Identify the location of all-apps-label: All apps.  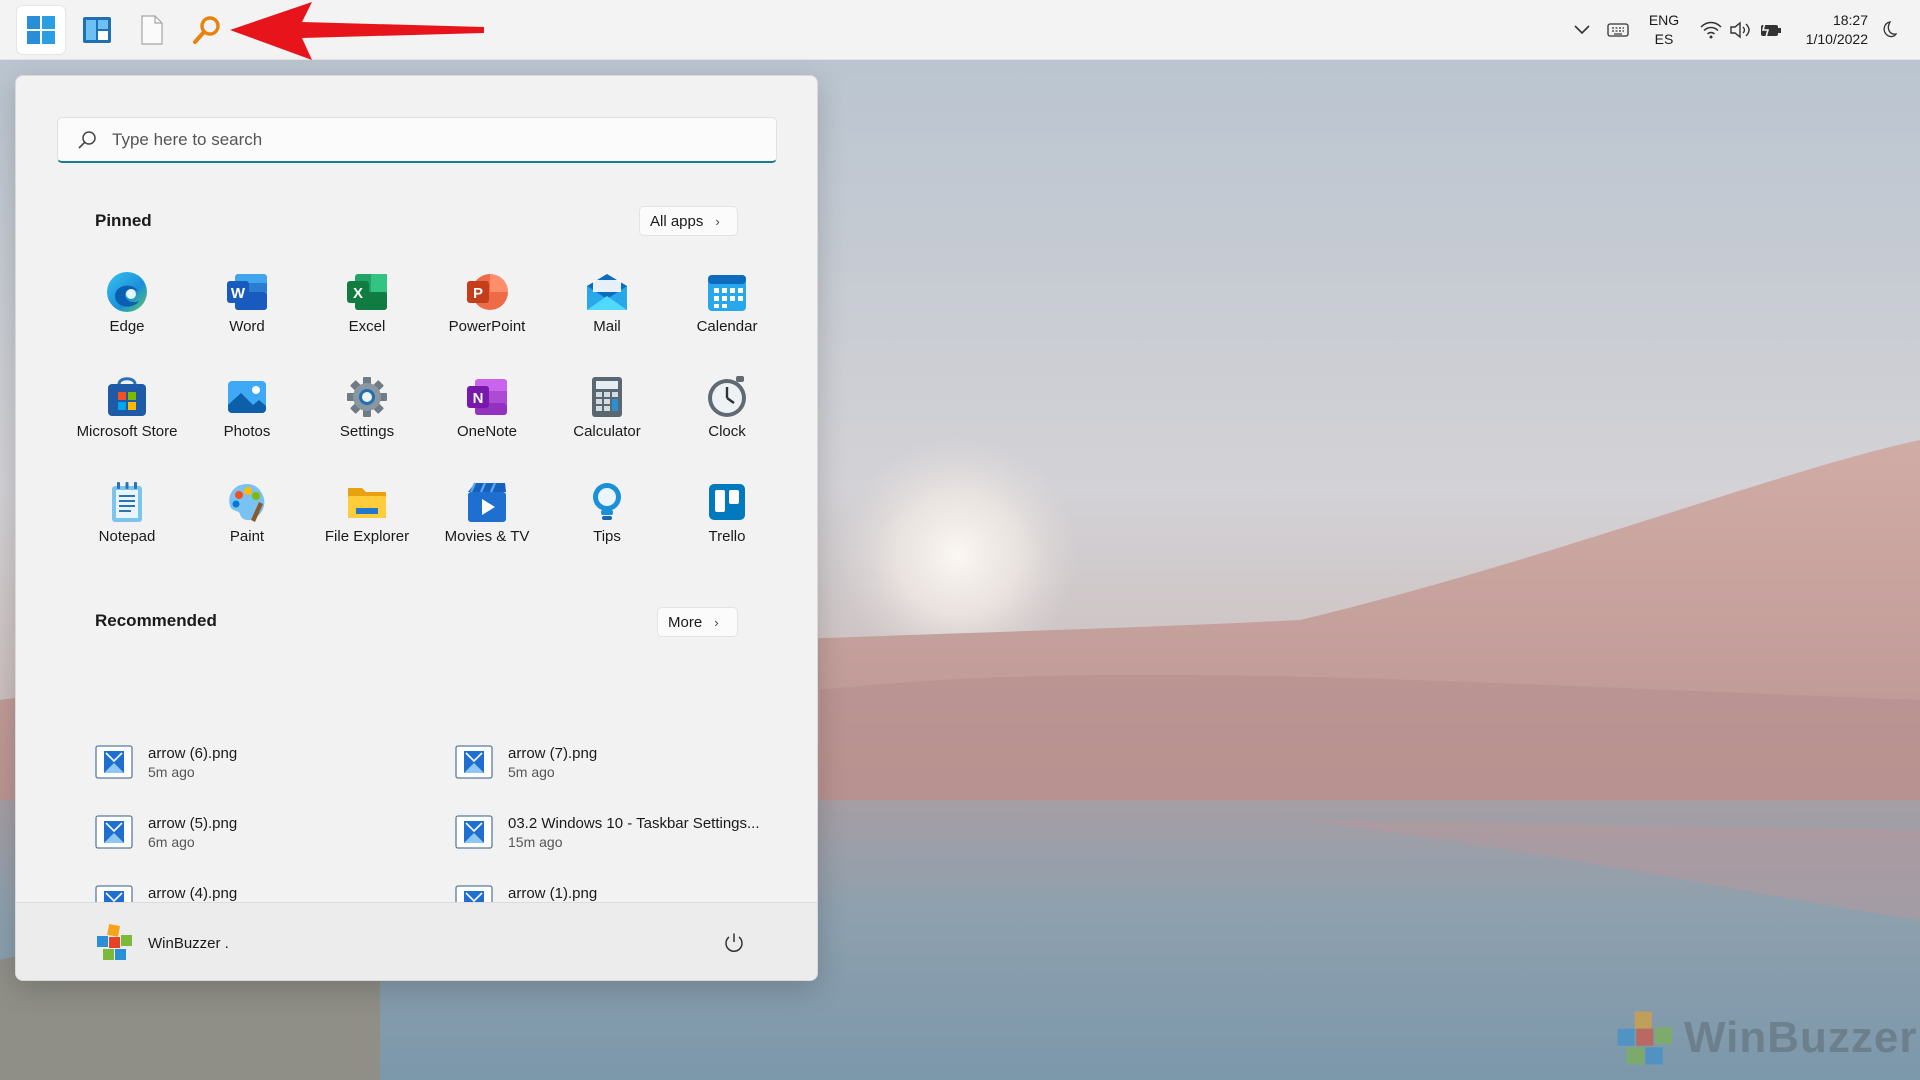
(677, 221).